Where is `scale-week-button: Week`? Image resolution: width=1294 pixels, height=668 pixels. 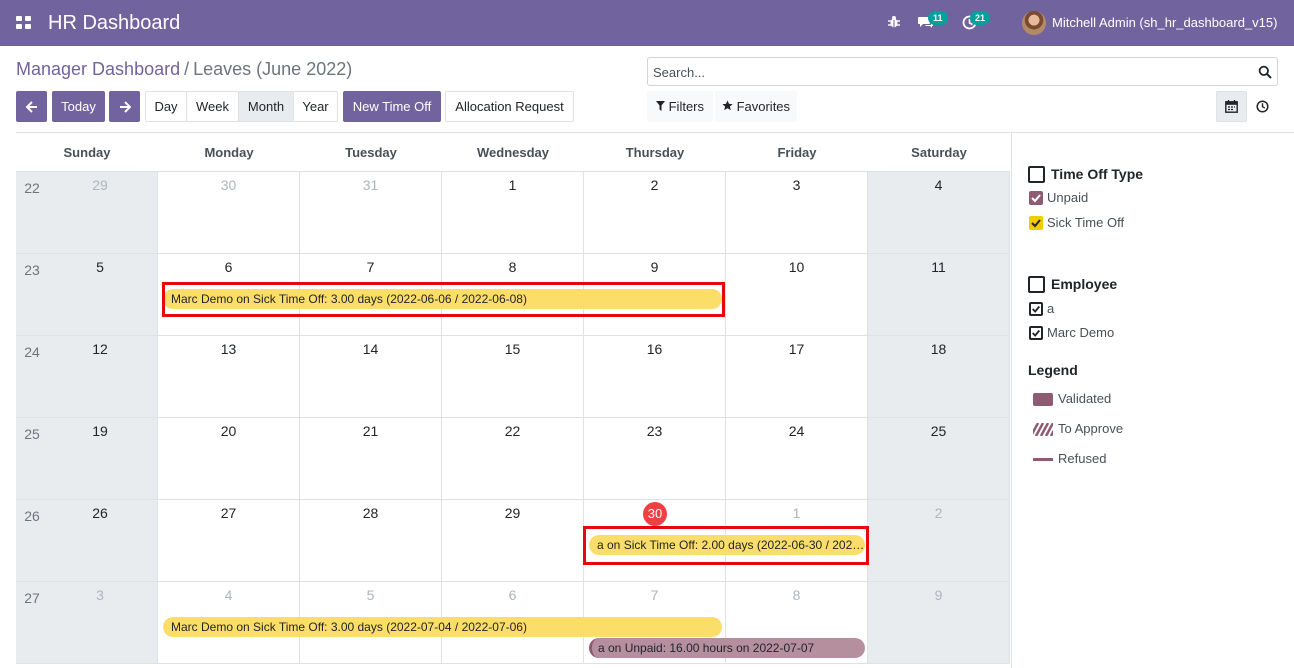 scale-week-button: Week is located at coordinates (212, 106).